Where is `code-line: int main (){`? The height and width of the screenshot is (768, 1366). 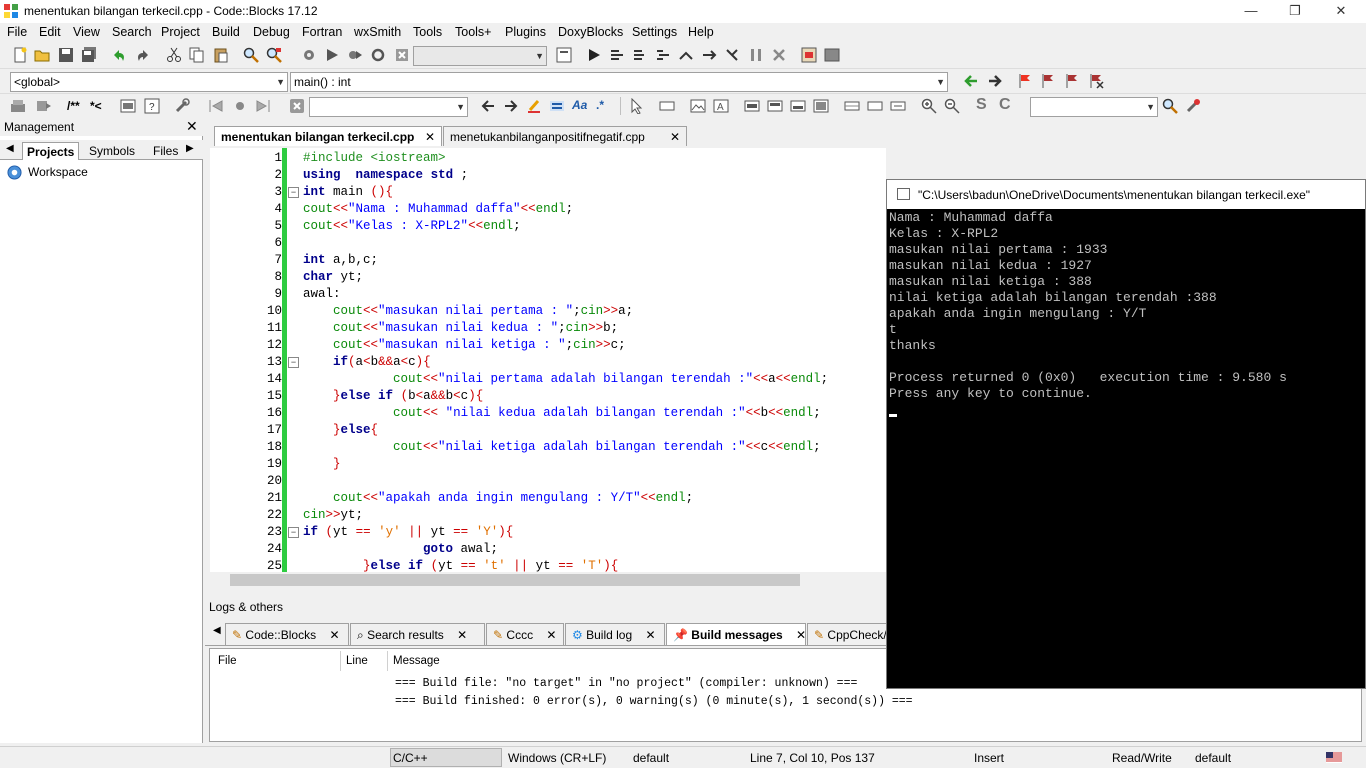 code-line: int main (){ is located at coordinates (348, 192).